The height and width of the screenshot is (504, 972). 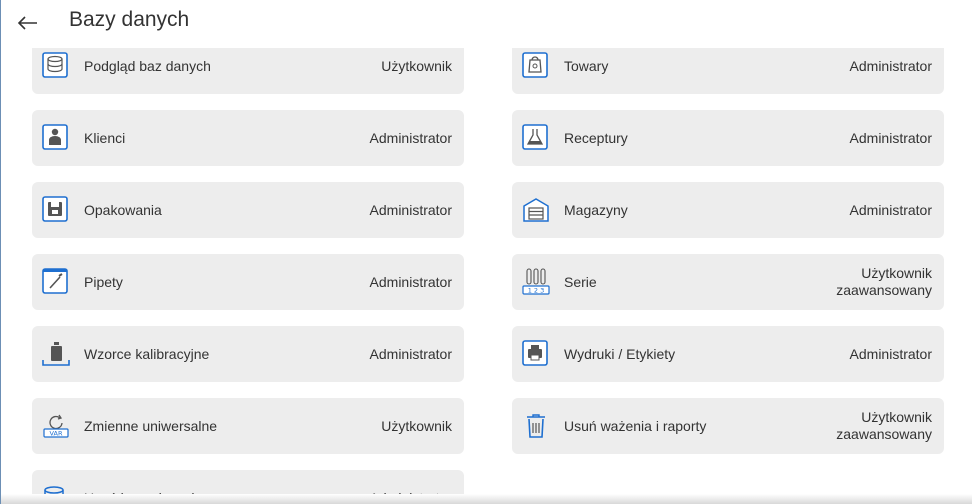 What do you see at coordinates (147, 354) in the screenshot?
I see `tile-label: Wzorce kalibracyjne` at bounding box center [147, 354].